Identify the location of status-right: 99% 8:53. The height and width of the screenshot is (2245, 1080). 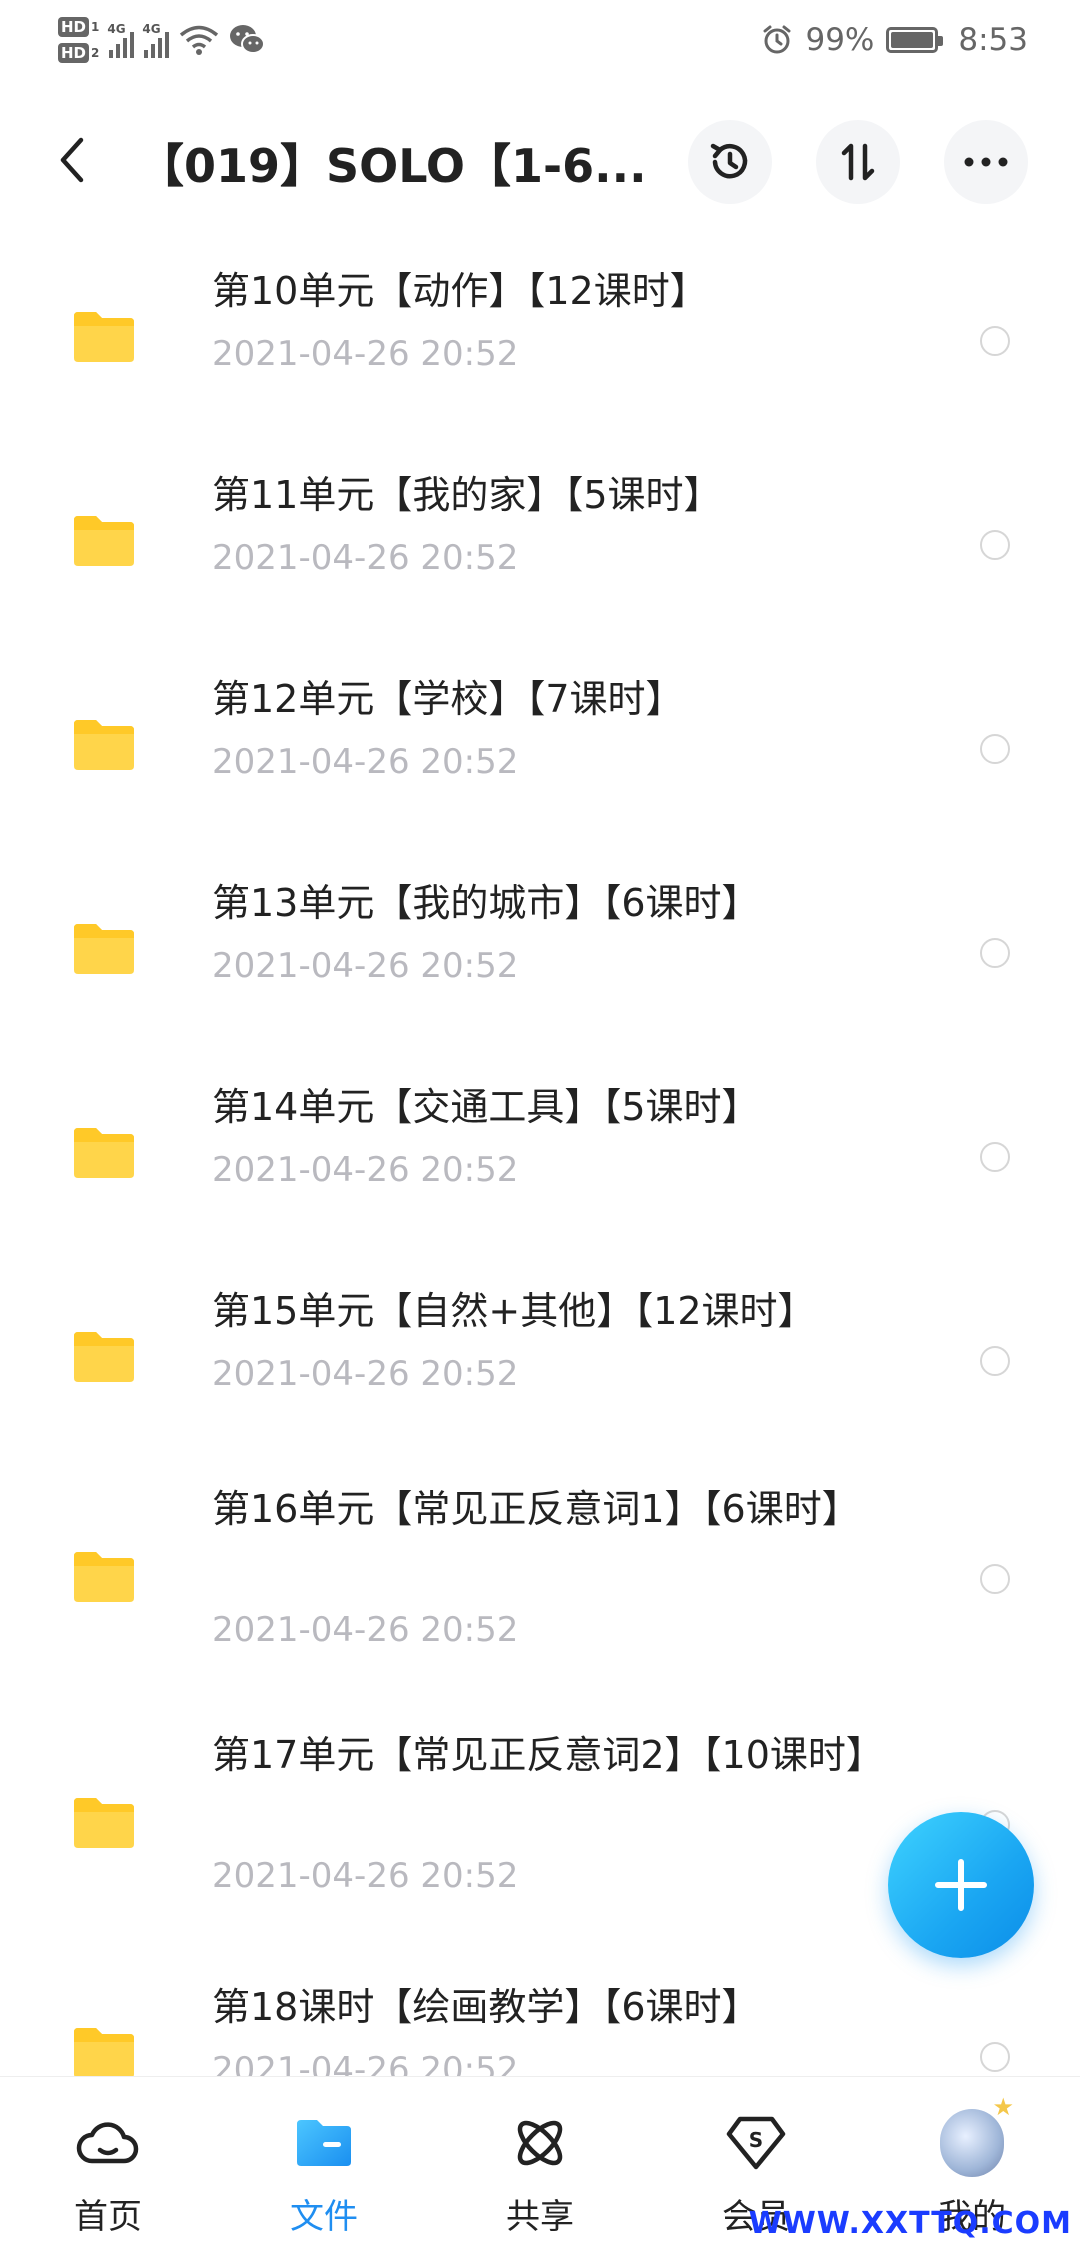
(894, 40).